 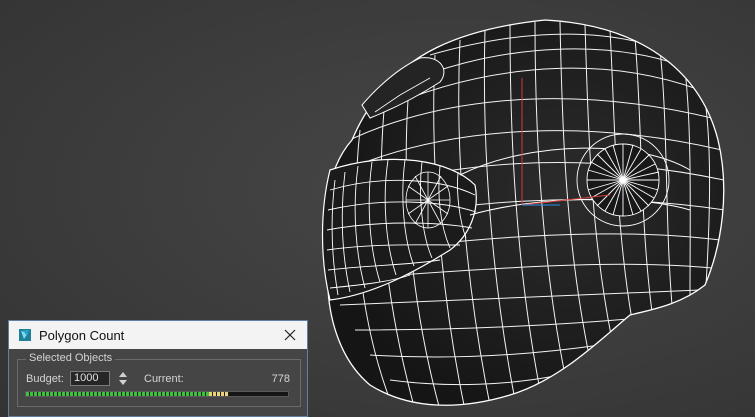 What do you see at coordinates (123, 374) in the screenshot?
I see `spinner-up-icon` at bounding box center [123, 374].